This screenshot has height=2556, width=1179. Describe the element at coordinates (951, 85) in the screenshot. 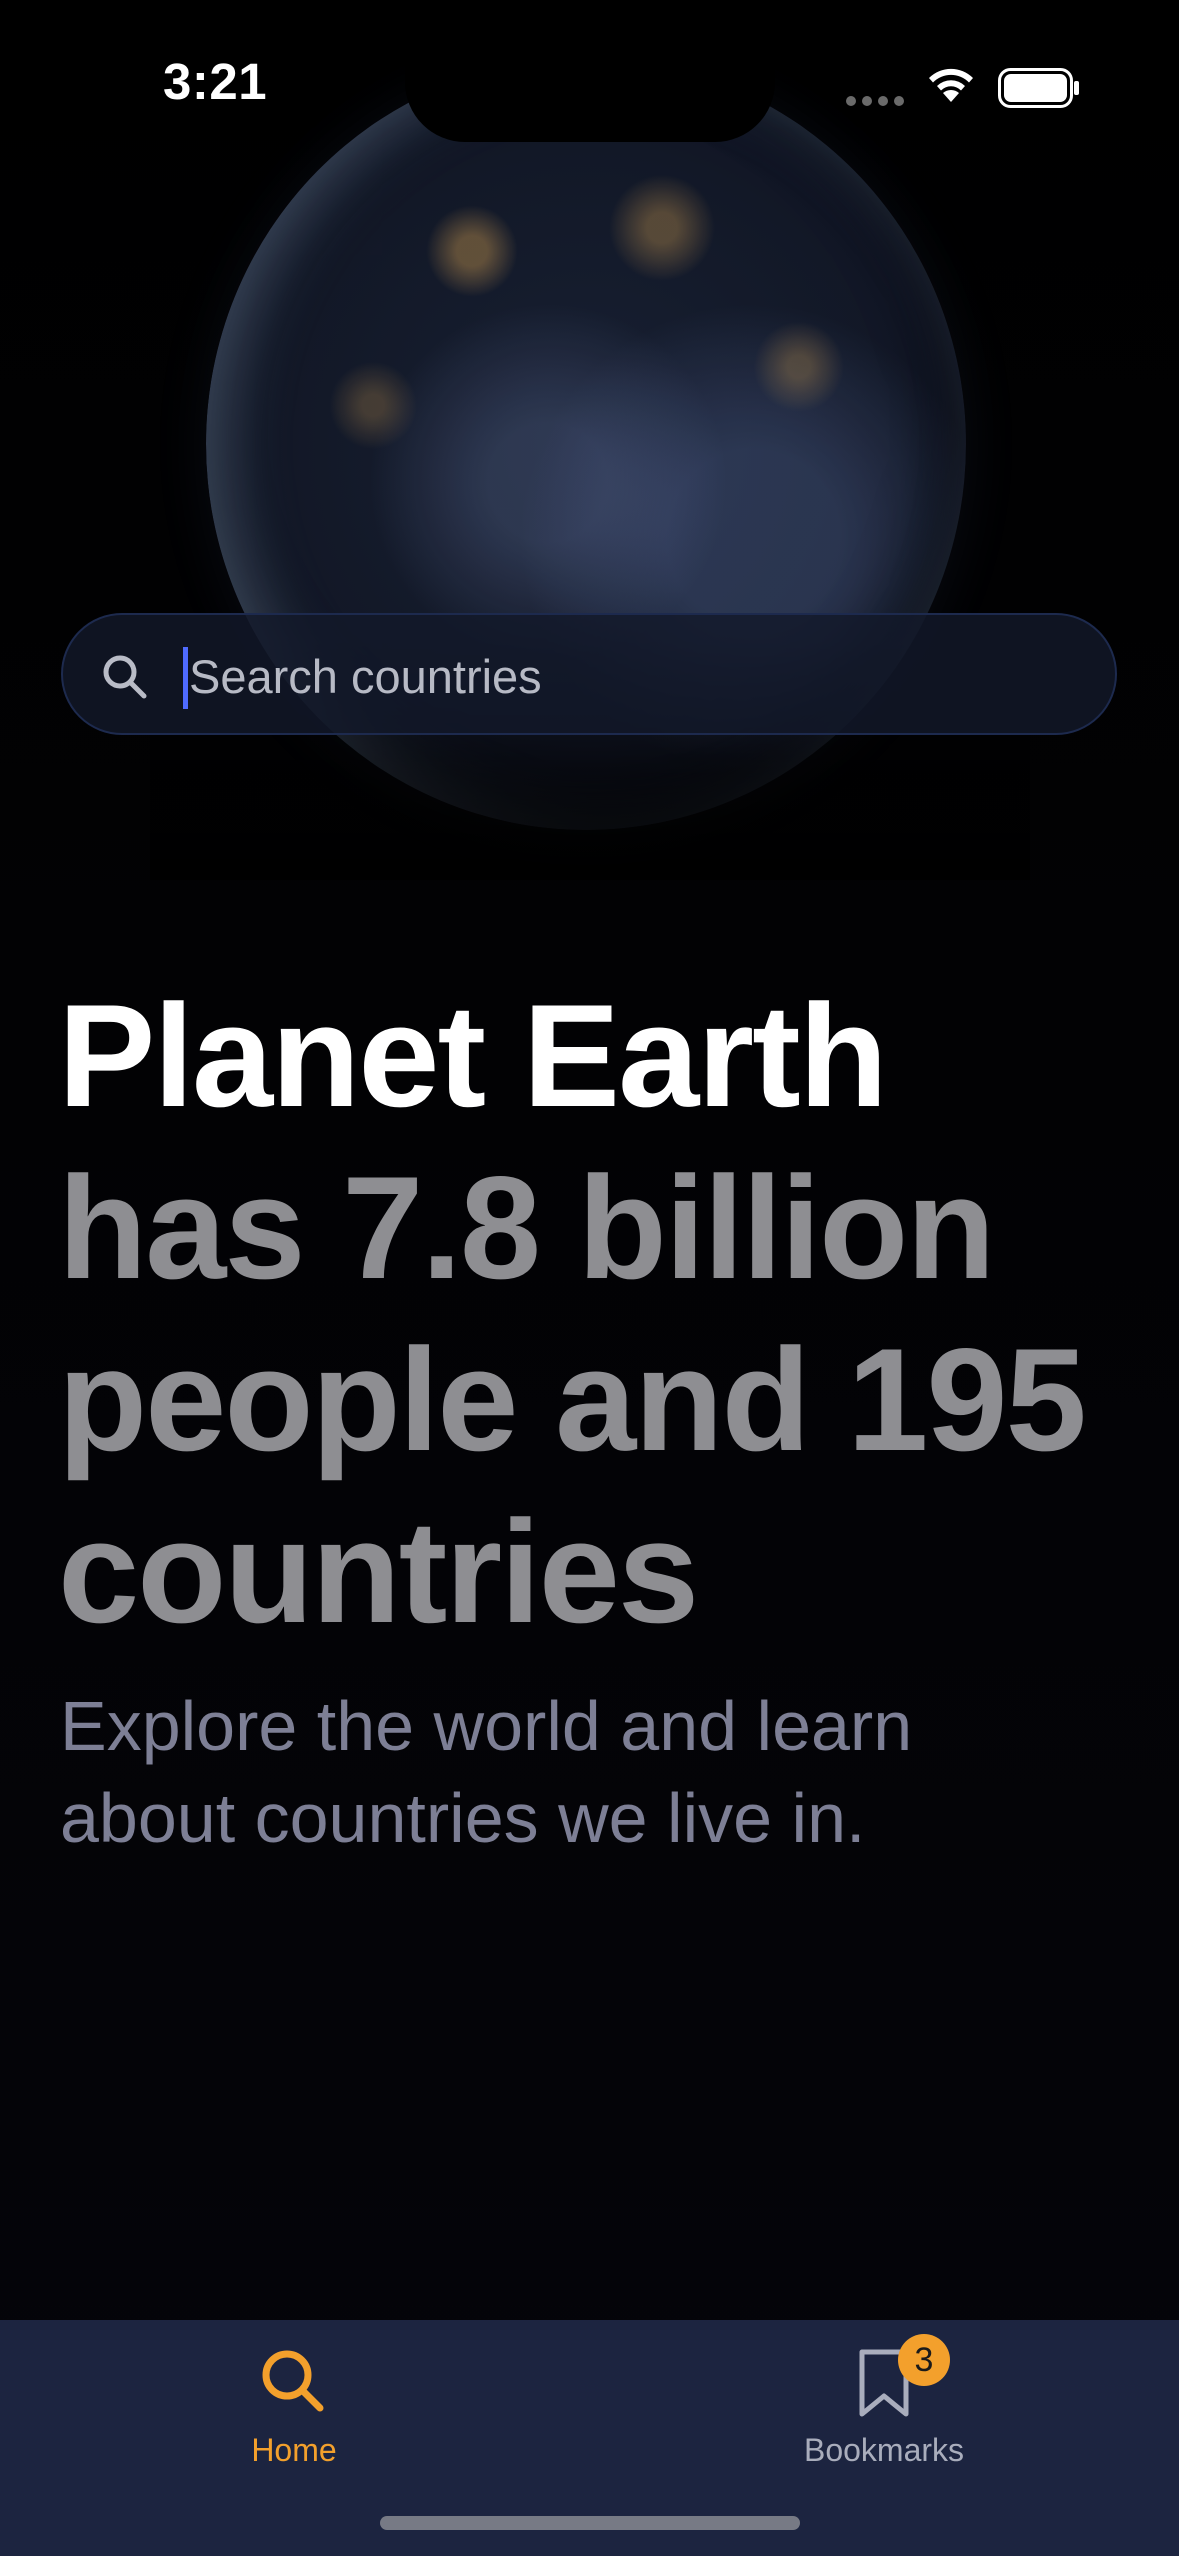

I see `wifi-icon` at that location.